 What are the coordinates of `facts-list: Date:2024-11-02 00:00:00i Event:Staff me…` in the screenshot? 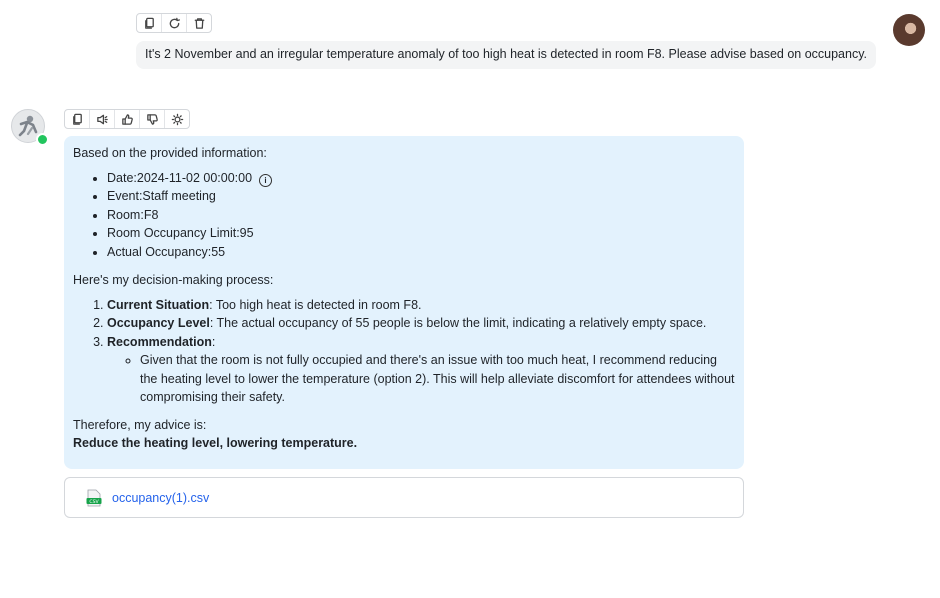 It's located at (404, 215).